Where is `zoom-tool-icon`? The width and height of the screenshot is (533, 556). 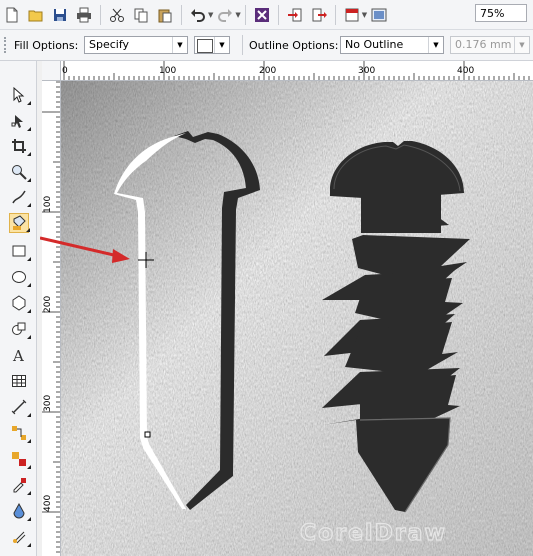 zoom-tool-icon is located at coordinates (20, 172).